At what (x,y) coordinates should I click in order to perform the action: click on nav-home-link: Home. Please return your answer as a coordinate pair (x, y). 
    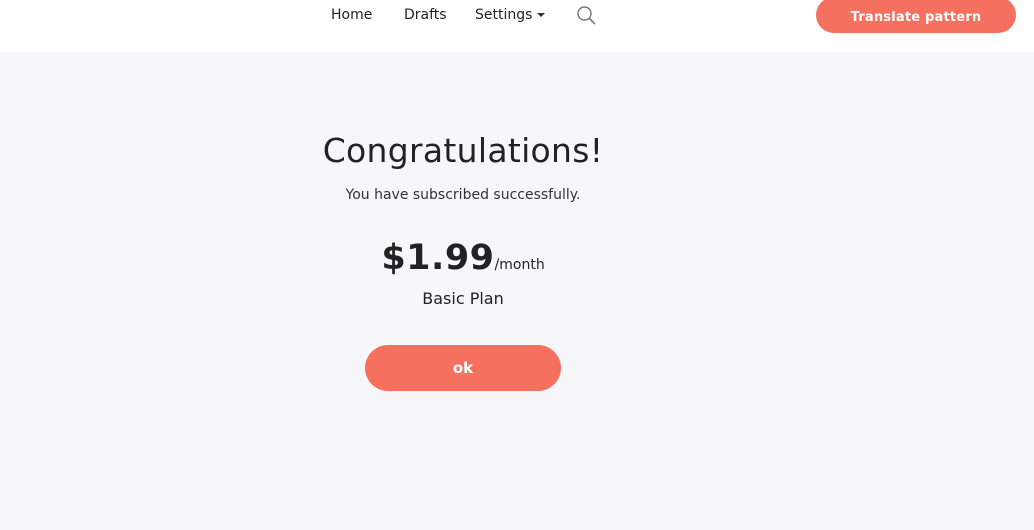
    Looking at the image, I should click on (351, 15).